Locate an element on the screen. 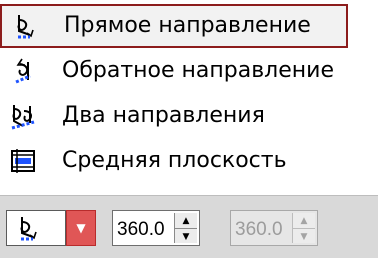  menu-item-label: Обратное направление is located at coordinates (198, 70).